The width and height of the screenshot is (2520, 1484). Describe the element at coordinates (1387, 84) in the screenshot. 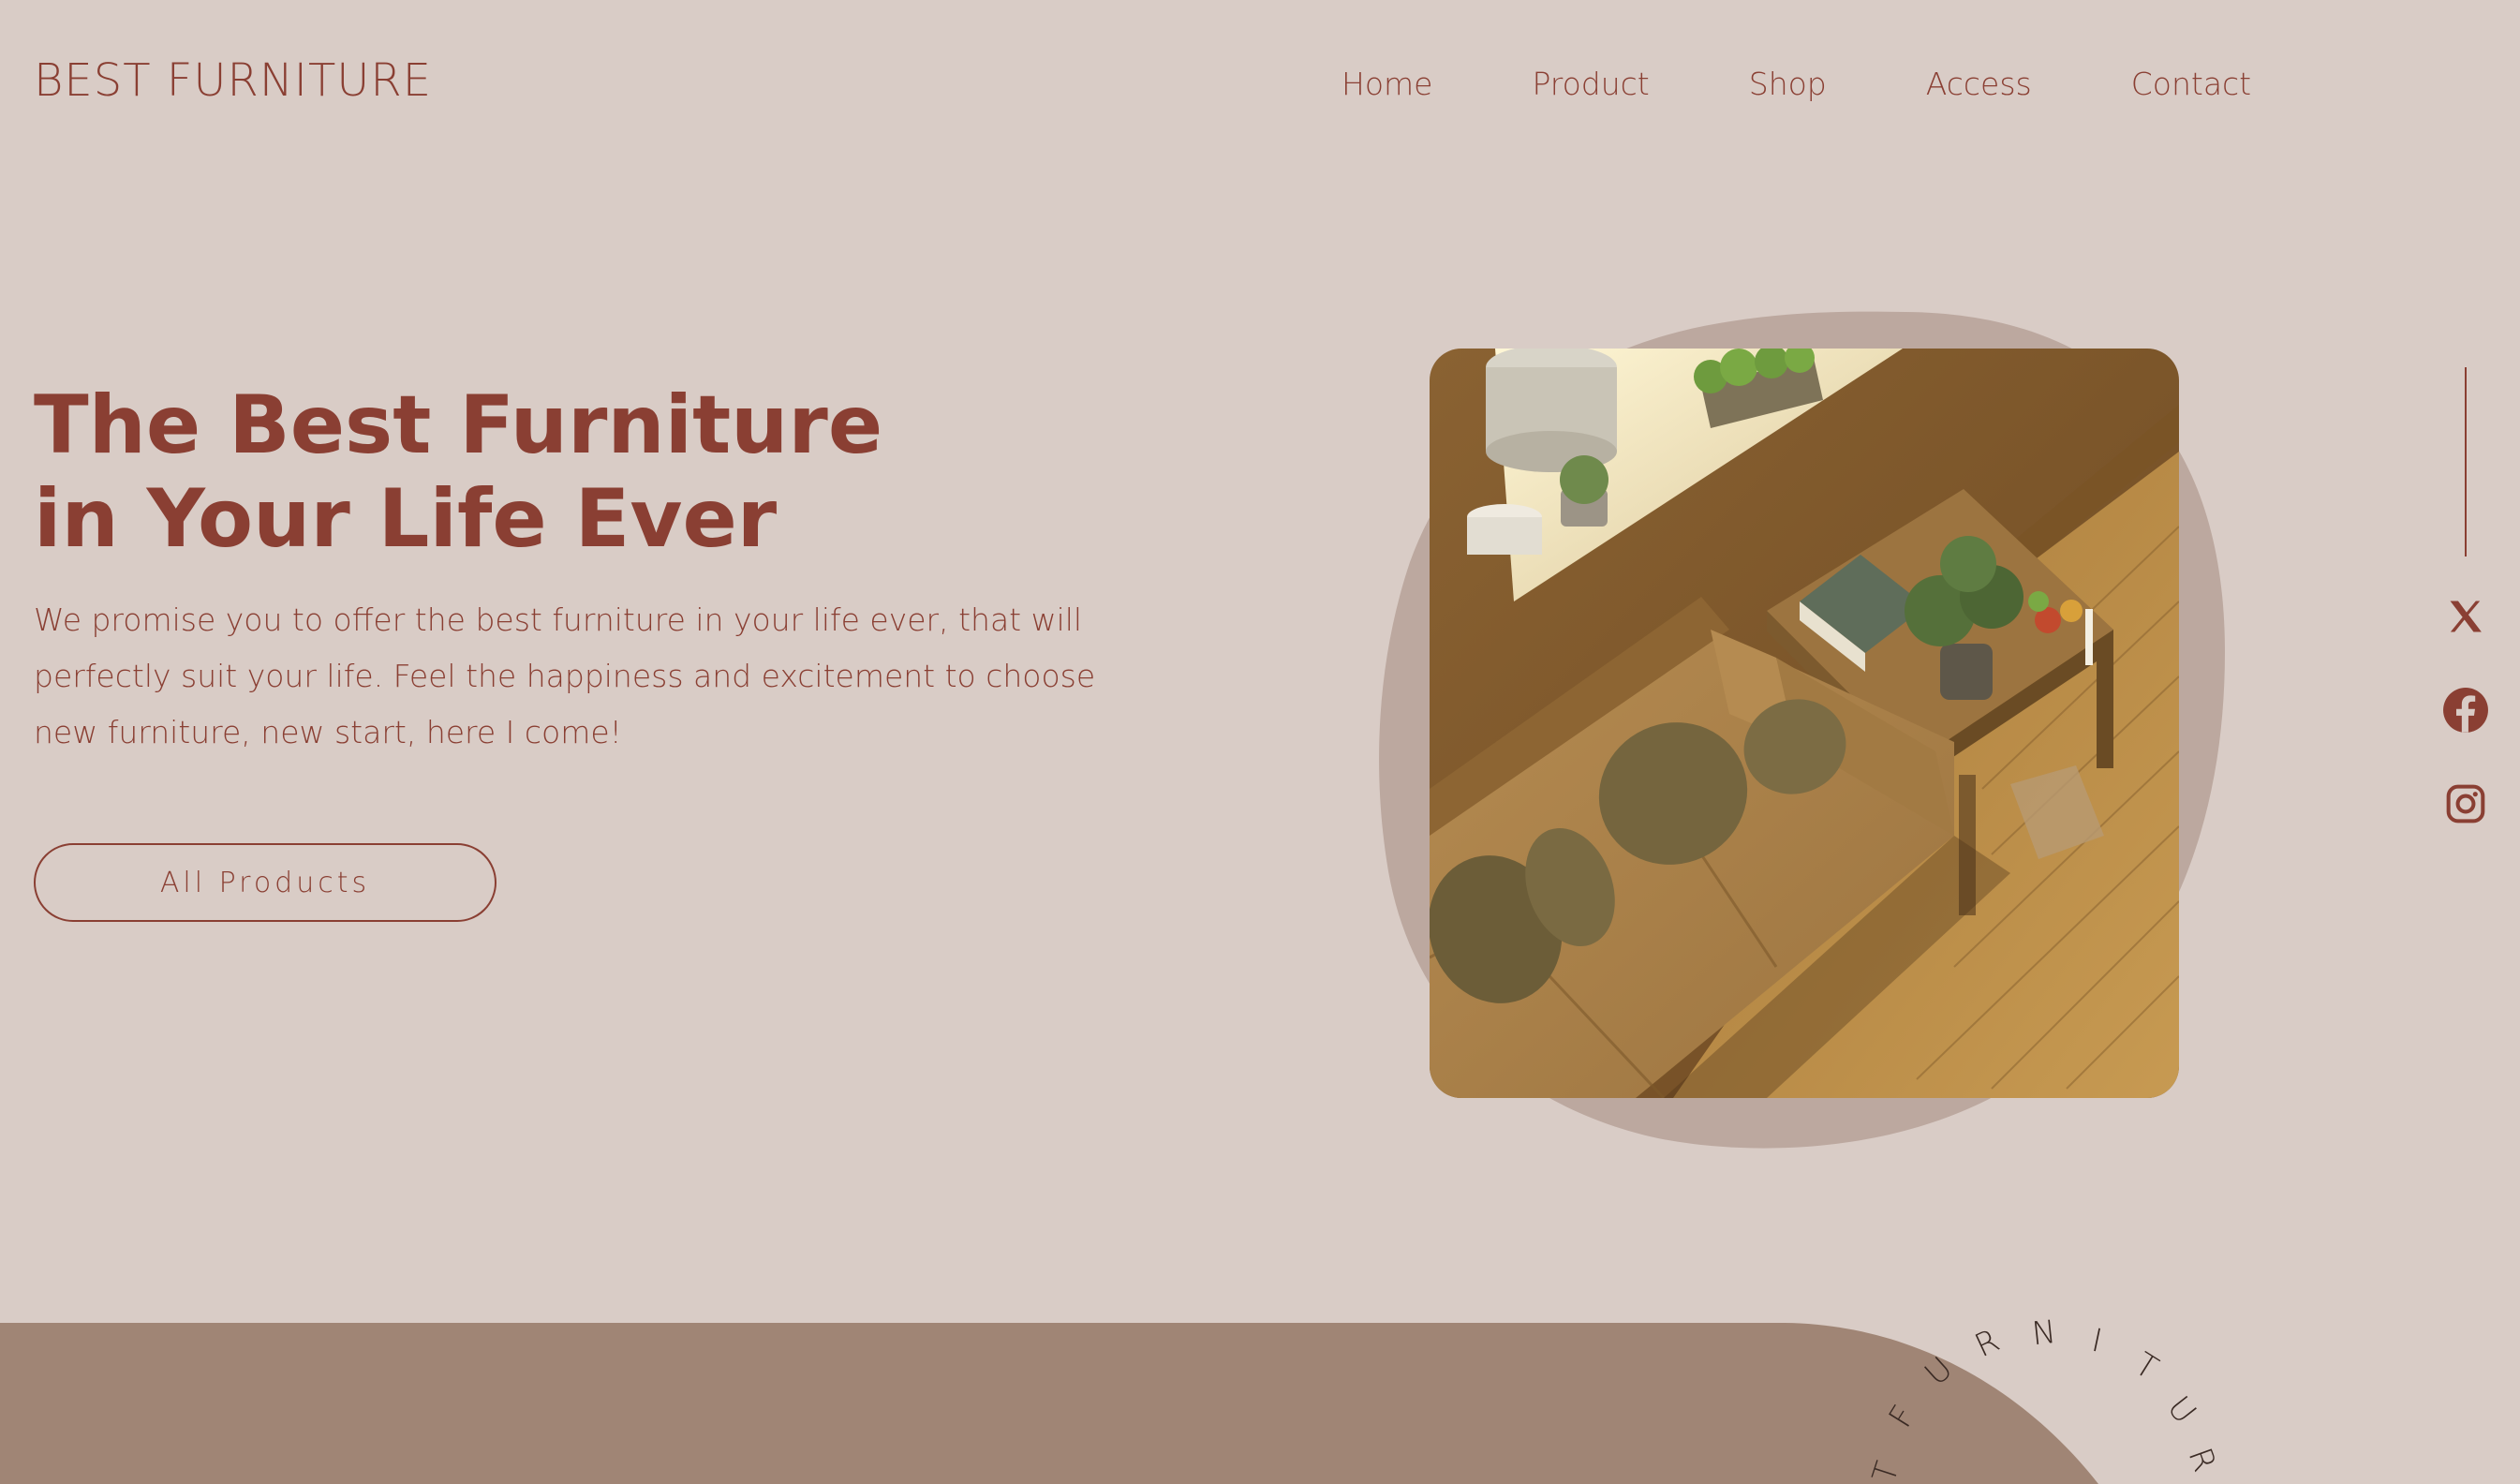

I see `nav-home: Home` at that location.